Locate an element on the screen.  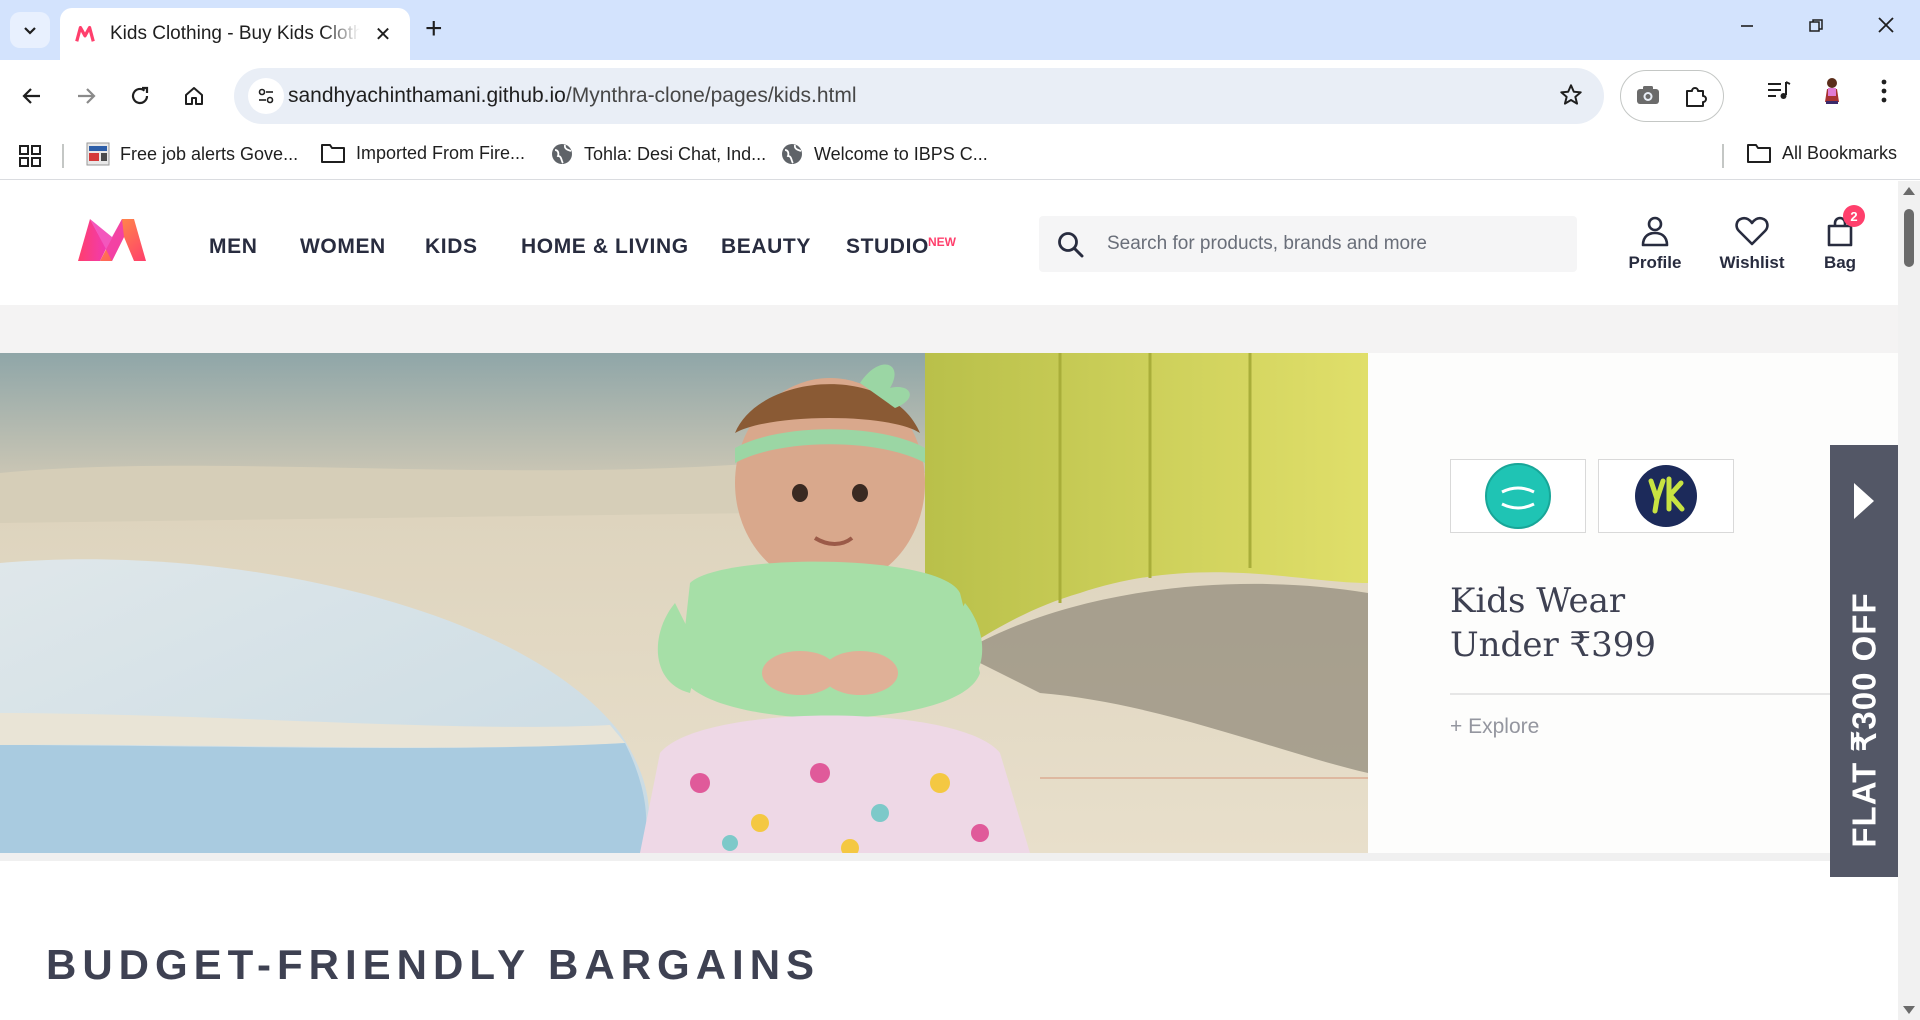
nav-home-living: HOME & LIVING is located at coordinates (605, 247).